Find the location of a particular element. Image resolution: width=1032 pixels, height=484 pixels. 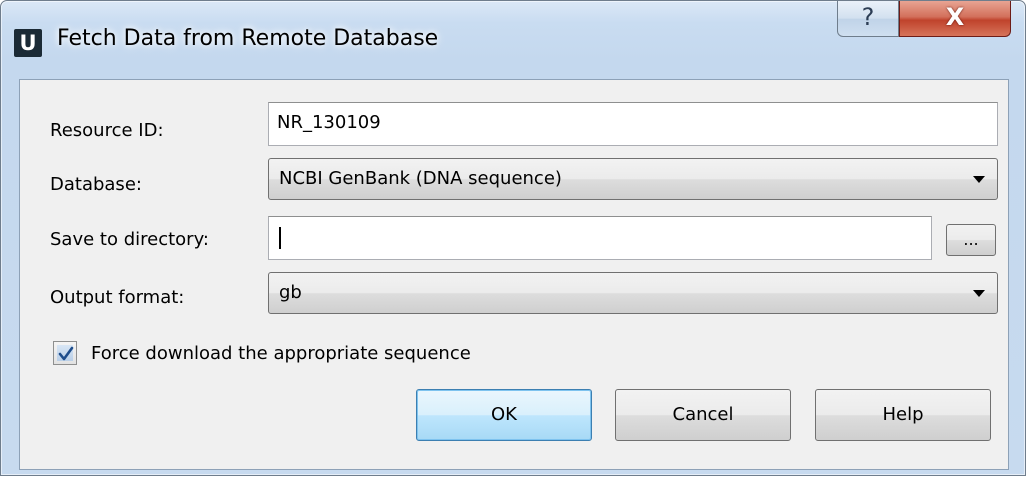

close-icon: X is located at coordinates (955, 17).